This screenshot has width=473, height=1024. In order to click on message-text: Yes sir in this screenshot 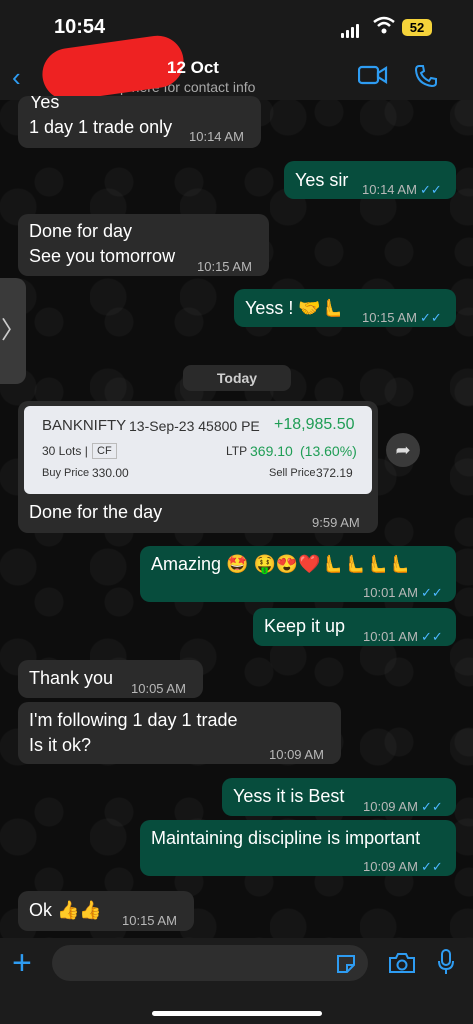, I will do `click(322, 180)`.